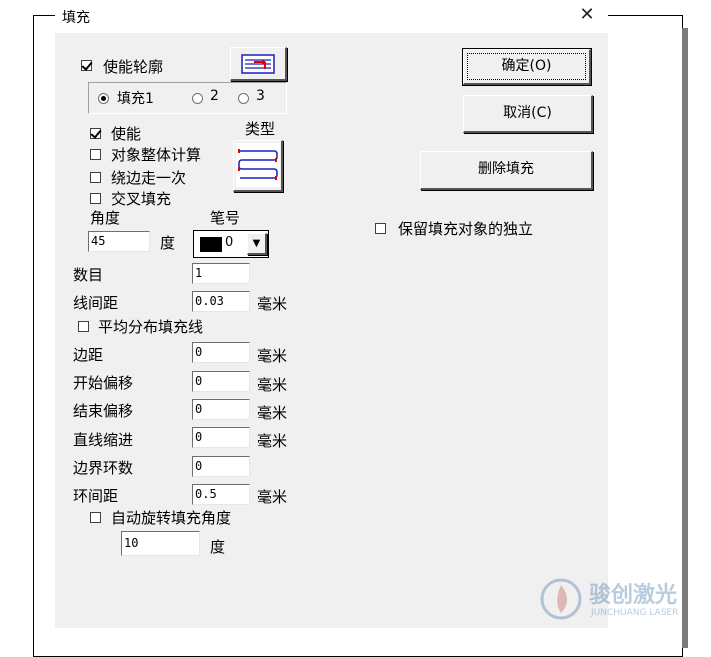 Image resolution: width=711 pixels, height=657 pixels. What do you see at coordinates (211, 244) in the screenshot?
I see `pen-color-swatch` at bounding box center [211, 244].